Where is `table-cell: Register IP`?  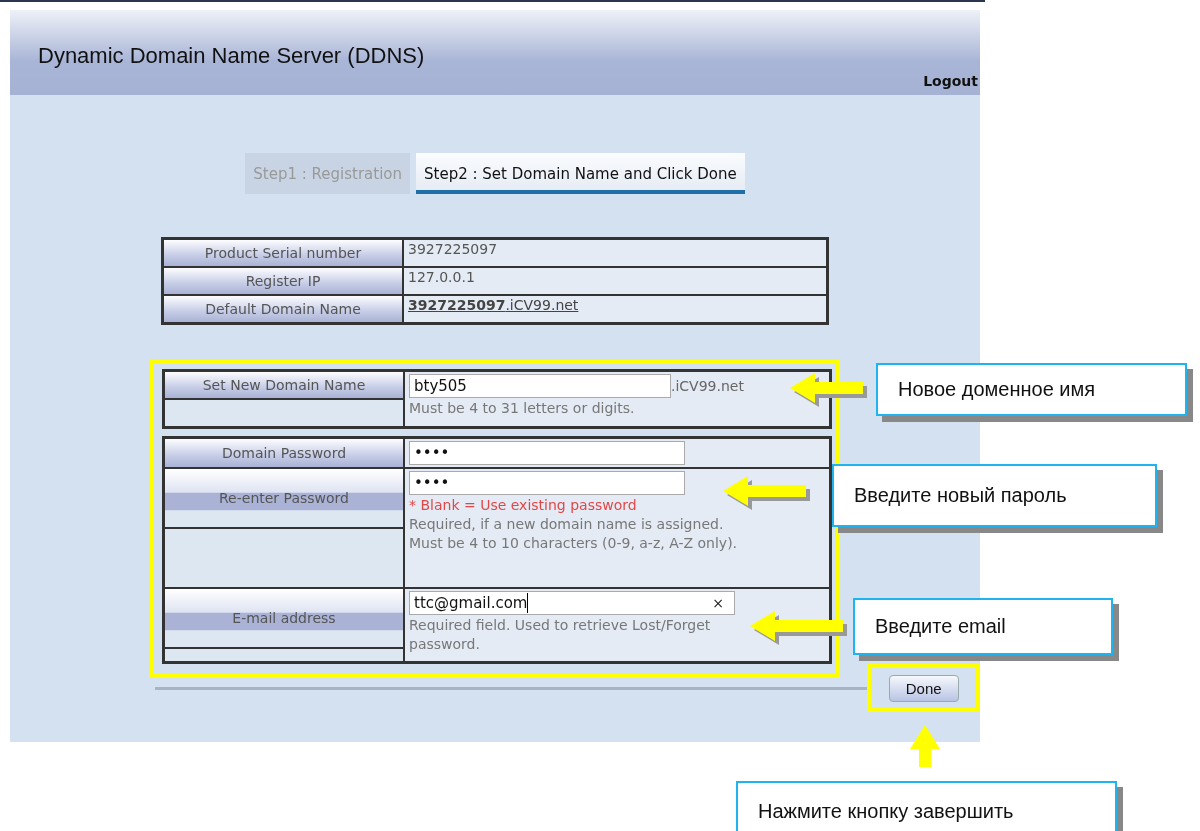 table-cell: Register IP is located at coordinates (283, 281).